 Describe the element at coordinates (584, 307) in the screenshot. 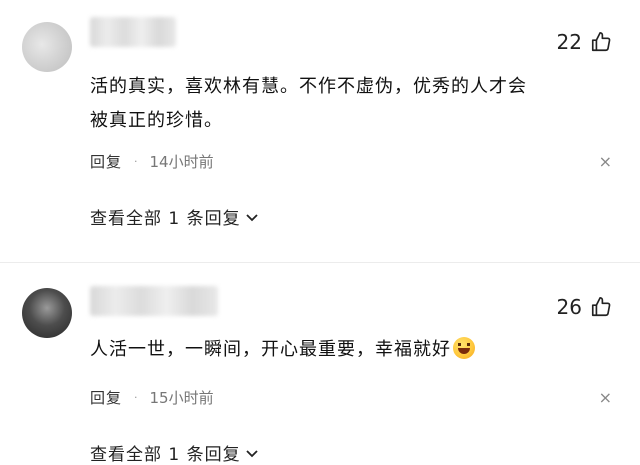

I see `like-button: 26` at that location.